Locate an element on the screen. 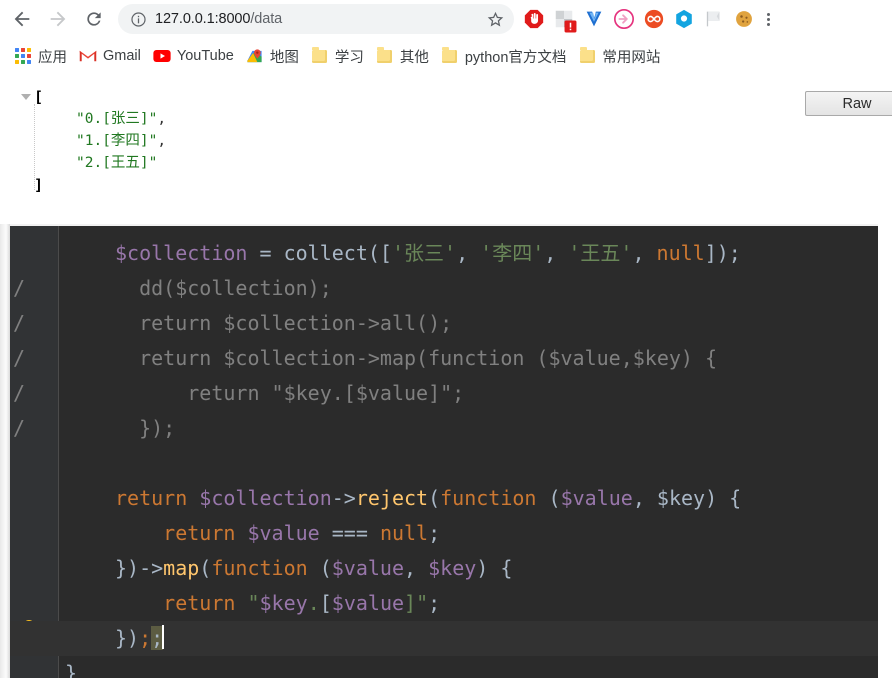  code-token: -> is located at coordinates (343, 498).